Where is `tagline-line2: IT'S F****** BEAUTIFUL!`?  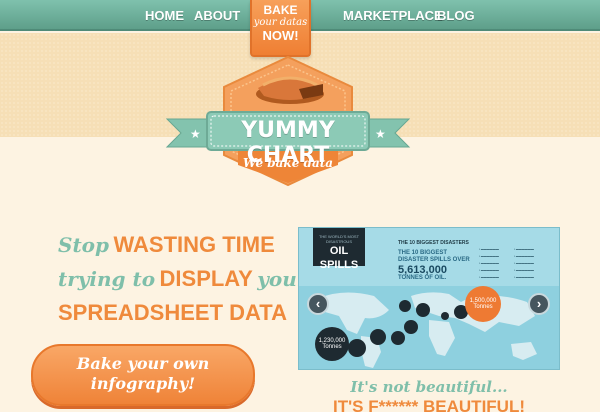
tagline-line2: IT'S F****** BEAUTIFUL! is located at coordinates (429, 404).